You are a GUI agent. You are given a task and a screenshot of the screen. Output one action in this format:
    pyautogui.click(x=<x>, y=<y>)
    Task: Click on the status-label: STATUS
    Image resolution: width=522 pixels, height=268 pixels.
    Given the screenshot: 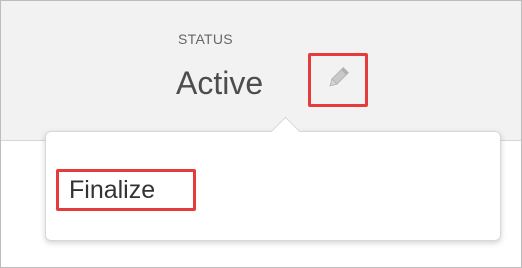 What is the action you would take?
    pyautogui.click(x=205, y=39)
    